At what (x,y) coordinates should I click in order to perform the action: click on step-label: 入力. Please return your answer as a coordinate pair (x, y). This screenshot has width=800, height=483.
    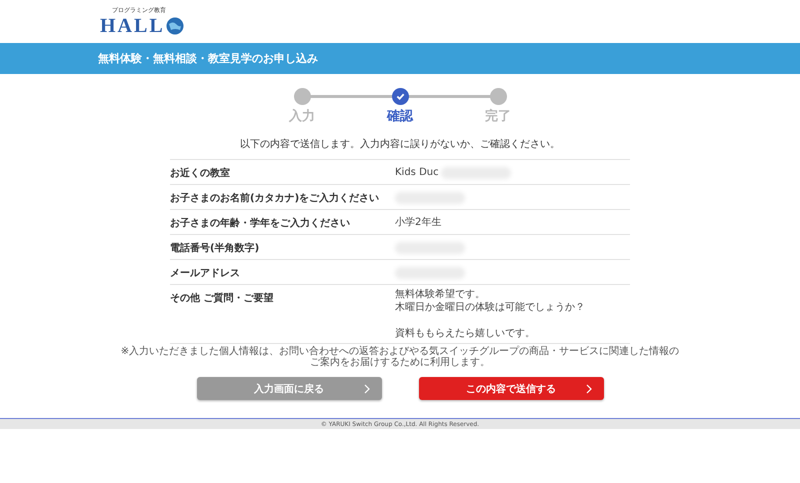
    Looking at the image, I should click on (302, 116).